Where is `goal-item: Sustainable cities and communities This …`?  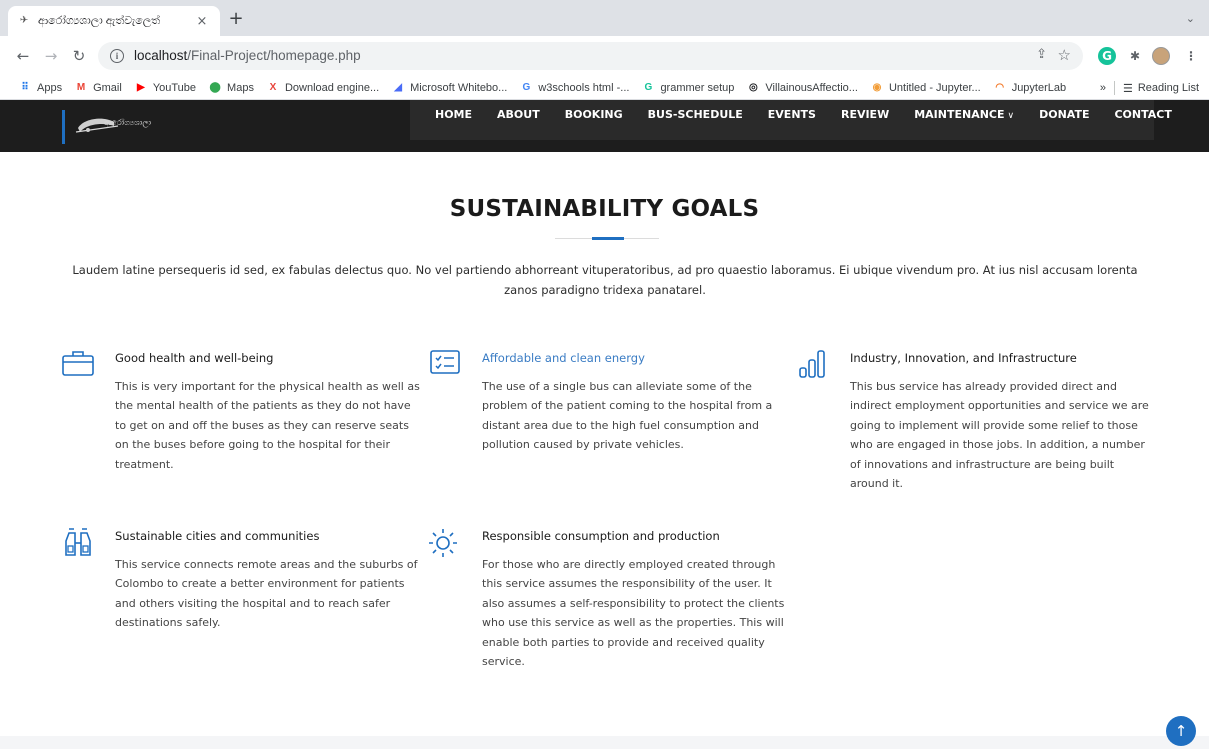
goal-item: Sustainable cities and communities This … is located at coordinates (242, 587).